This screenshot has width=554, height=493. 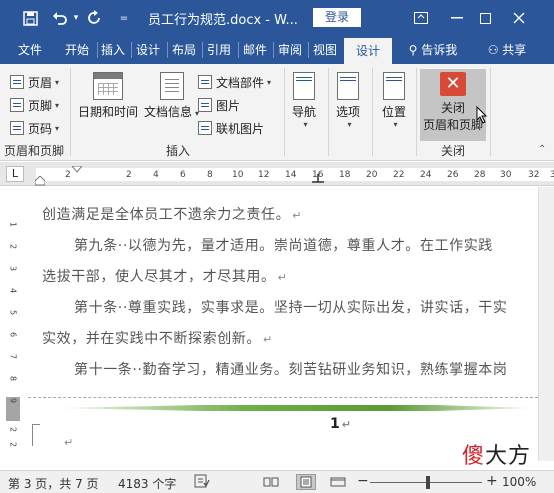 What do you see at coordinates (205, 128) in the screenshot?
I see `online-picture-icon` at bounding box center [205, 128].